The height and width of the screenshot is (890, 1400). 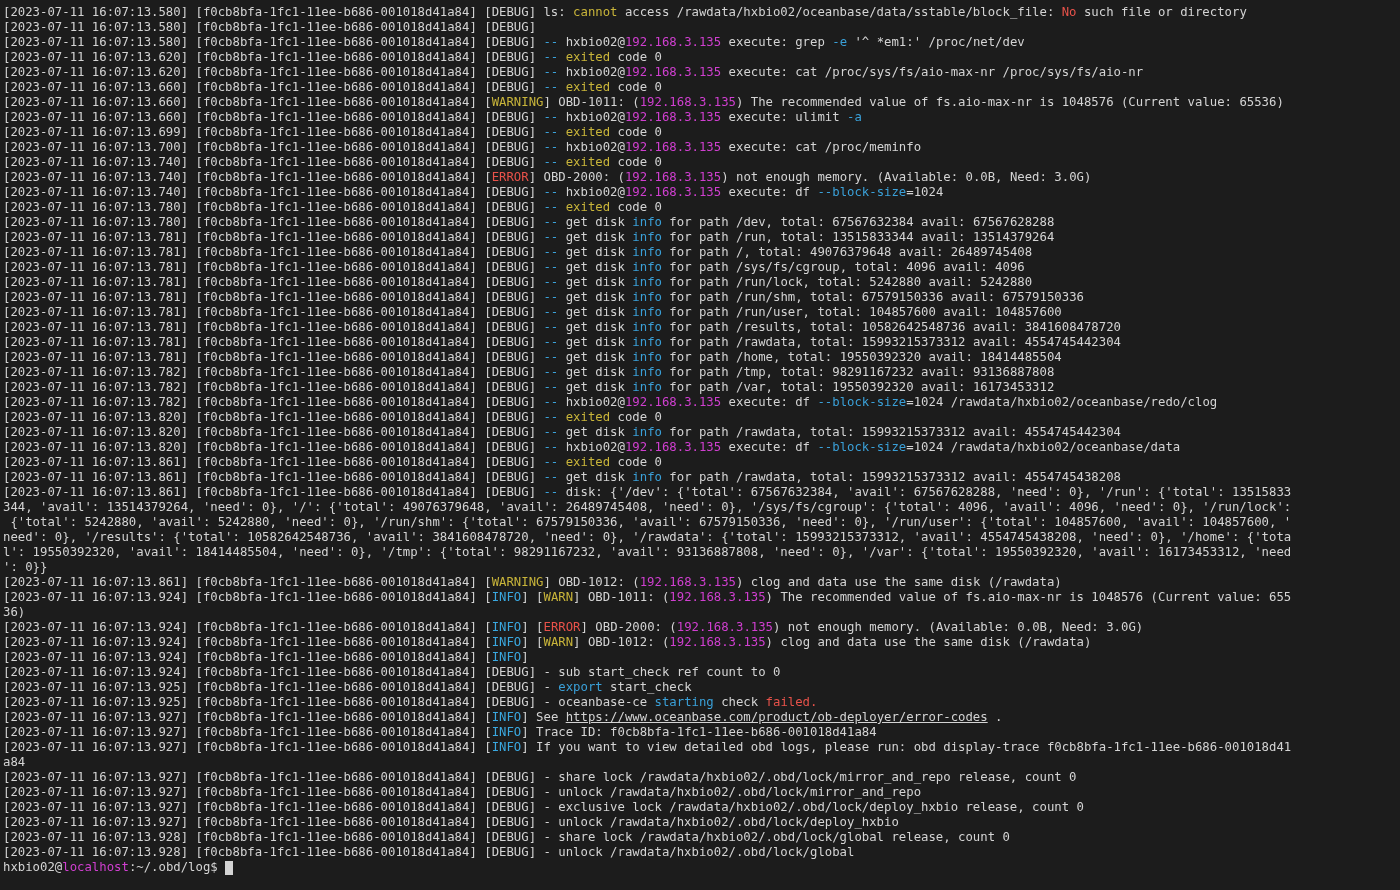 I want to click on log-line: [2023-07-11 16:07:13.820] [f0cb8bfa-1fc1-11ee-b686-001018d41a84] [DEBUG] -- get disk info for path /rawdata, total: 15993215373312 avail: 4554745442304, so click(x=562, y=432).